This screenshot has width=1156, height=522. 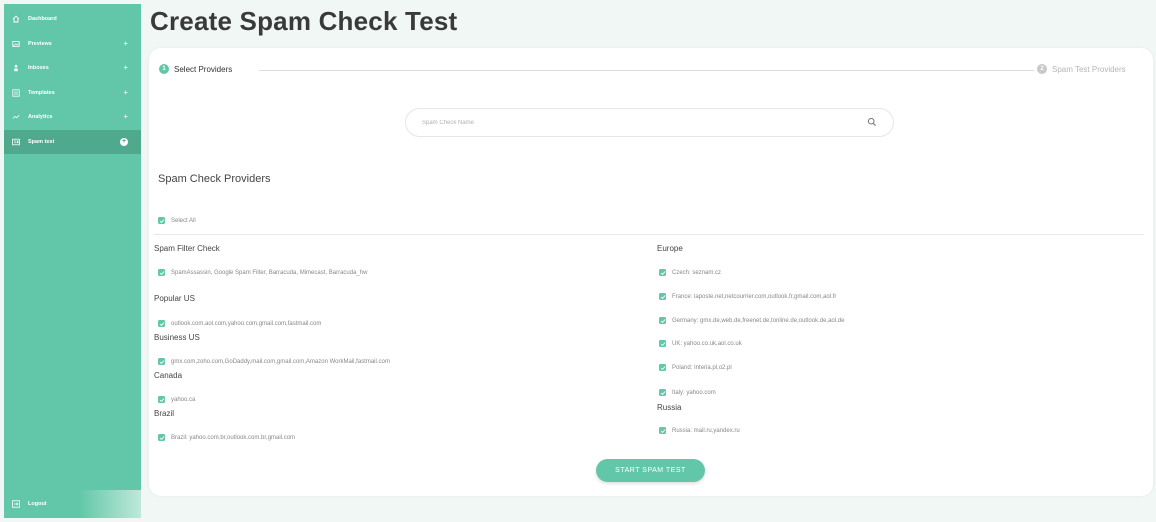 I want to click on sidebar-item-label: Previews, so click(x=40, y=43).